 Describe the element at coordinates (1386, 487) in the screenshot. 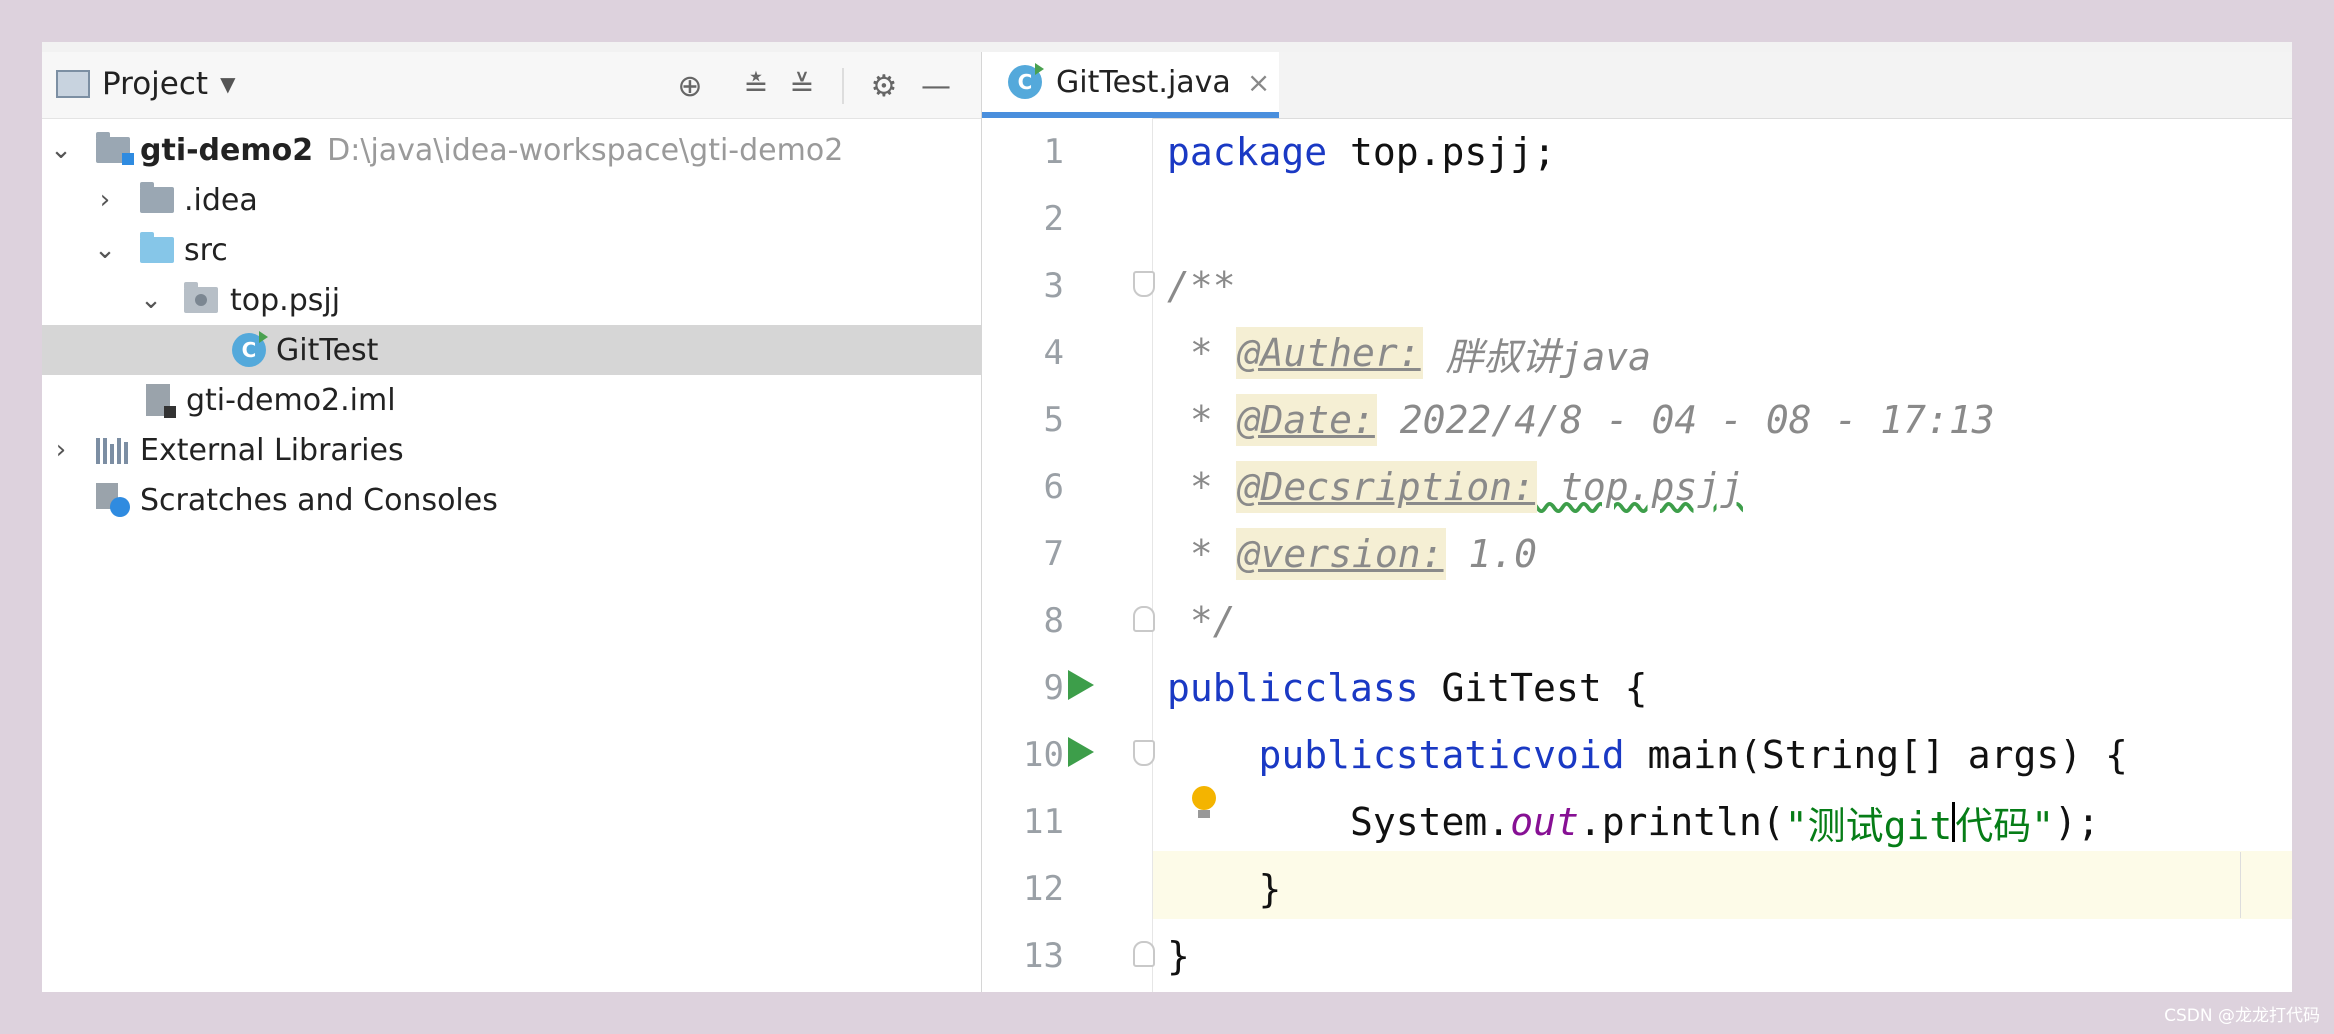

I see `javadoc-tag: @Decsription:` at that location.